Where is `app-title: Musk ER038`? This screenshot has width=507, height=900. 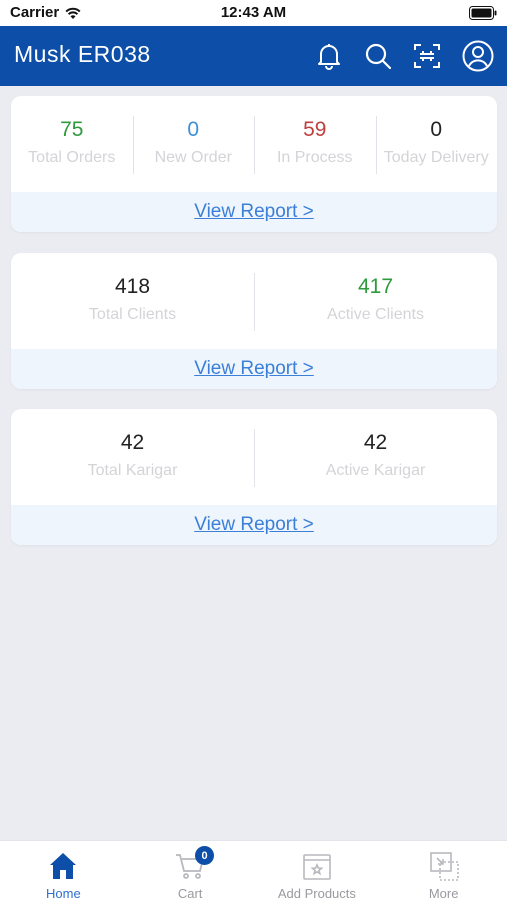 app-title: Musk ER038 is located at coordinates (82, 54).